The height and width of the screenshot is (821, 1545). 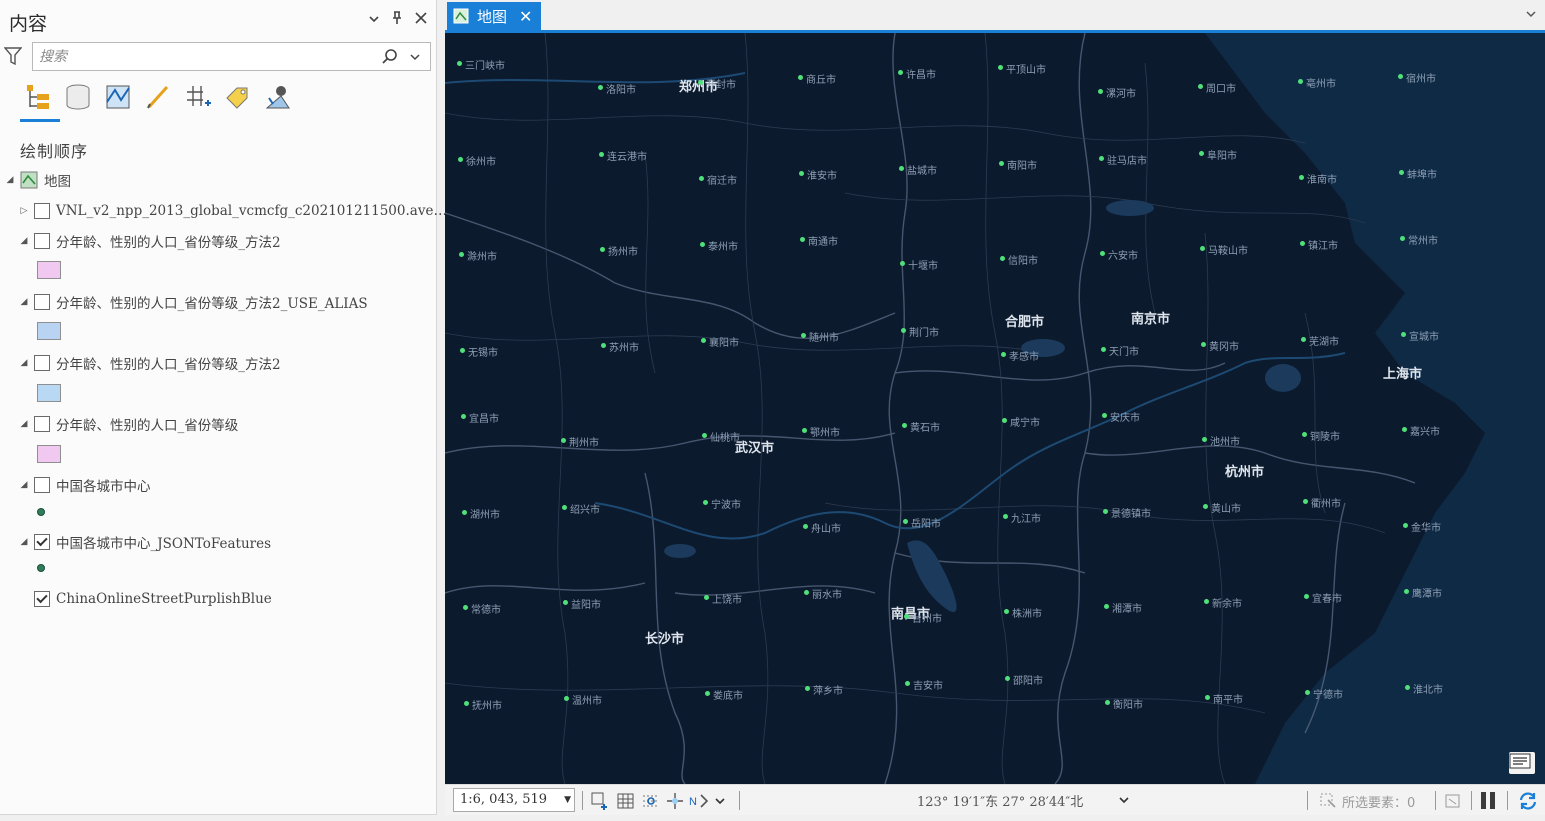 What do you see at coordinates (651, 801) in the screenshot?
I see `snapping-toggle-icon` at bounding box center [651, 801].